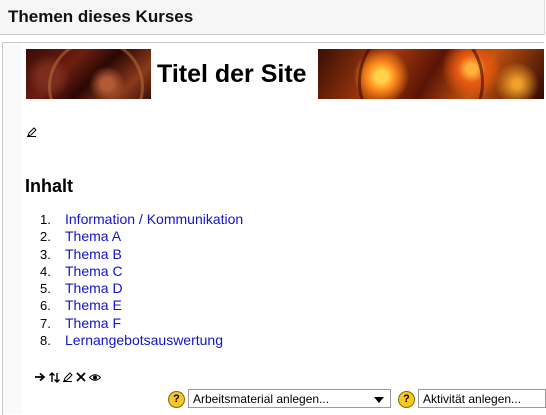 The width and height of the screenshot is (546, 415). I want to click on list-item: 2. Thema A, so click(141, 236).